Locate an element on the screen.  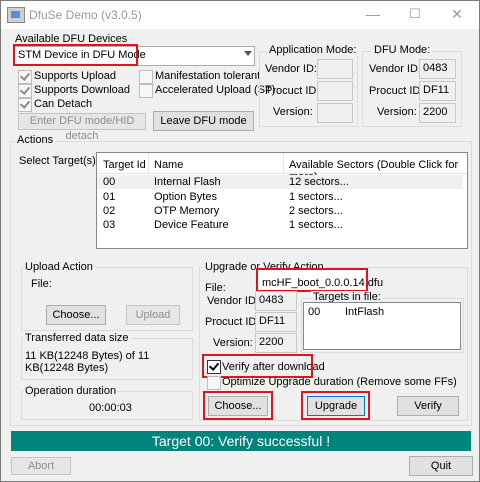
dfu-vendor-id-label: Vendor ID: is located at coordinates (395, 69).